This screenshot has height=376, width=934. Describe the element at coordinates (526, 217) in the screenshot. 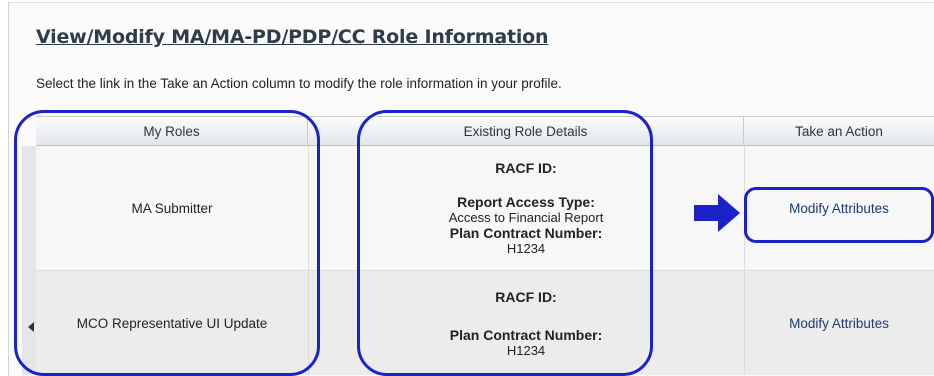

I see `report-access-type-value: Access to Financial Report` at that location.